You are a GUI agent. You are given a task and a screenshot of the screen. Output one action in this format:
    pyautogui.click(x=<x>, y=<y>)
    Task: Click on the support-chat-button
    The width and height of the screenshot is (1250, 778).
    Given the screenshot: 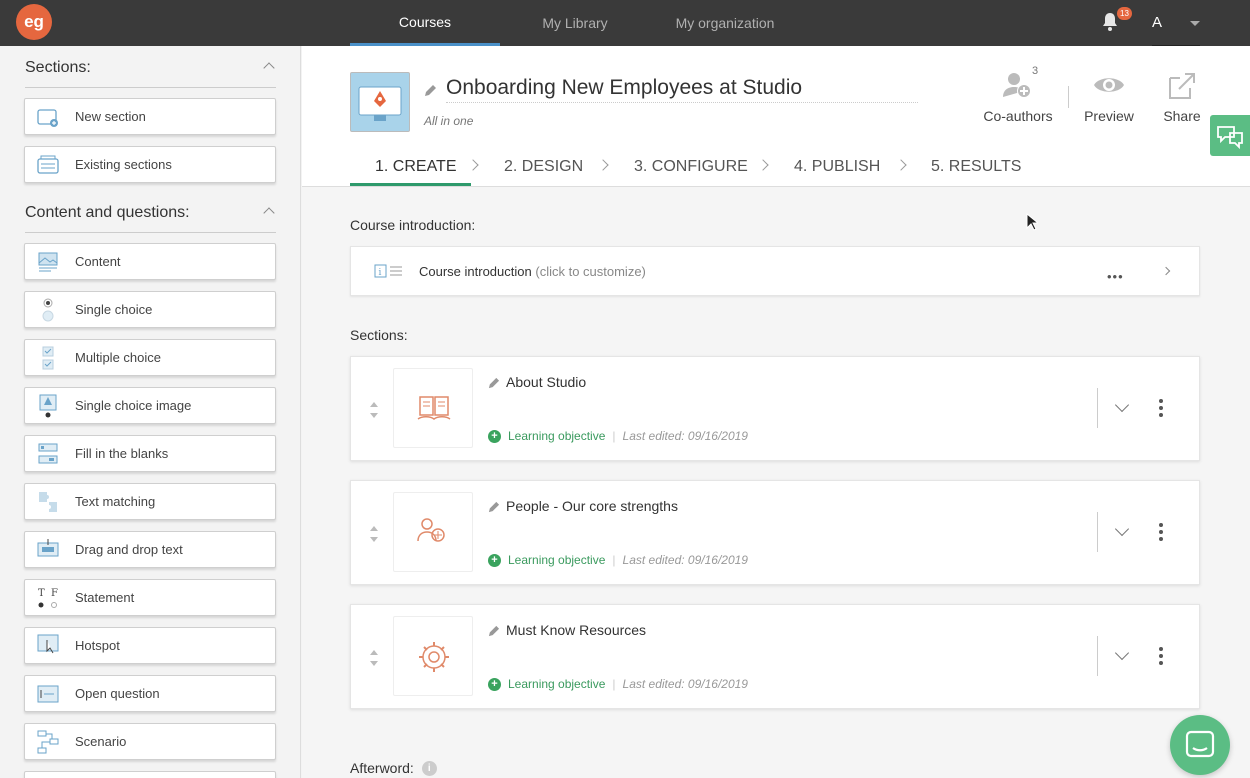 What is the action you would take?
    pyautogui.click(x=1200, y=745)
    